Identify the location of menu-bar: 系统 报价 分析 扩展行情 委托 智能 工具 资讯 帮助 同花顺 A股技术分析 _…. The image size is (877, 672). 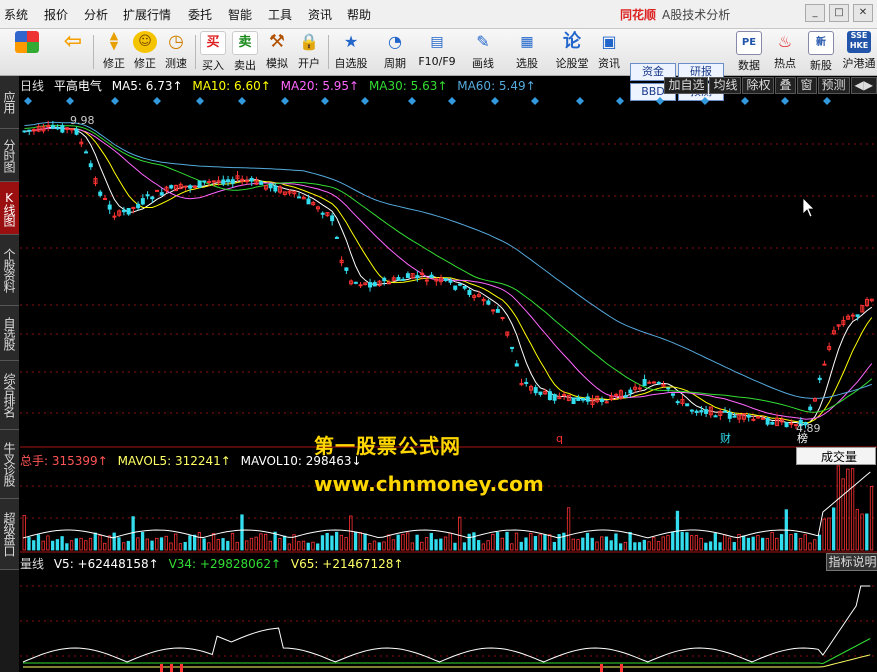
(438, 14).